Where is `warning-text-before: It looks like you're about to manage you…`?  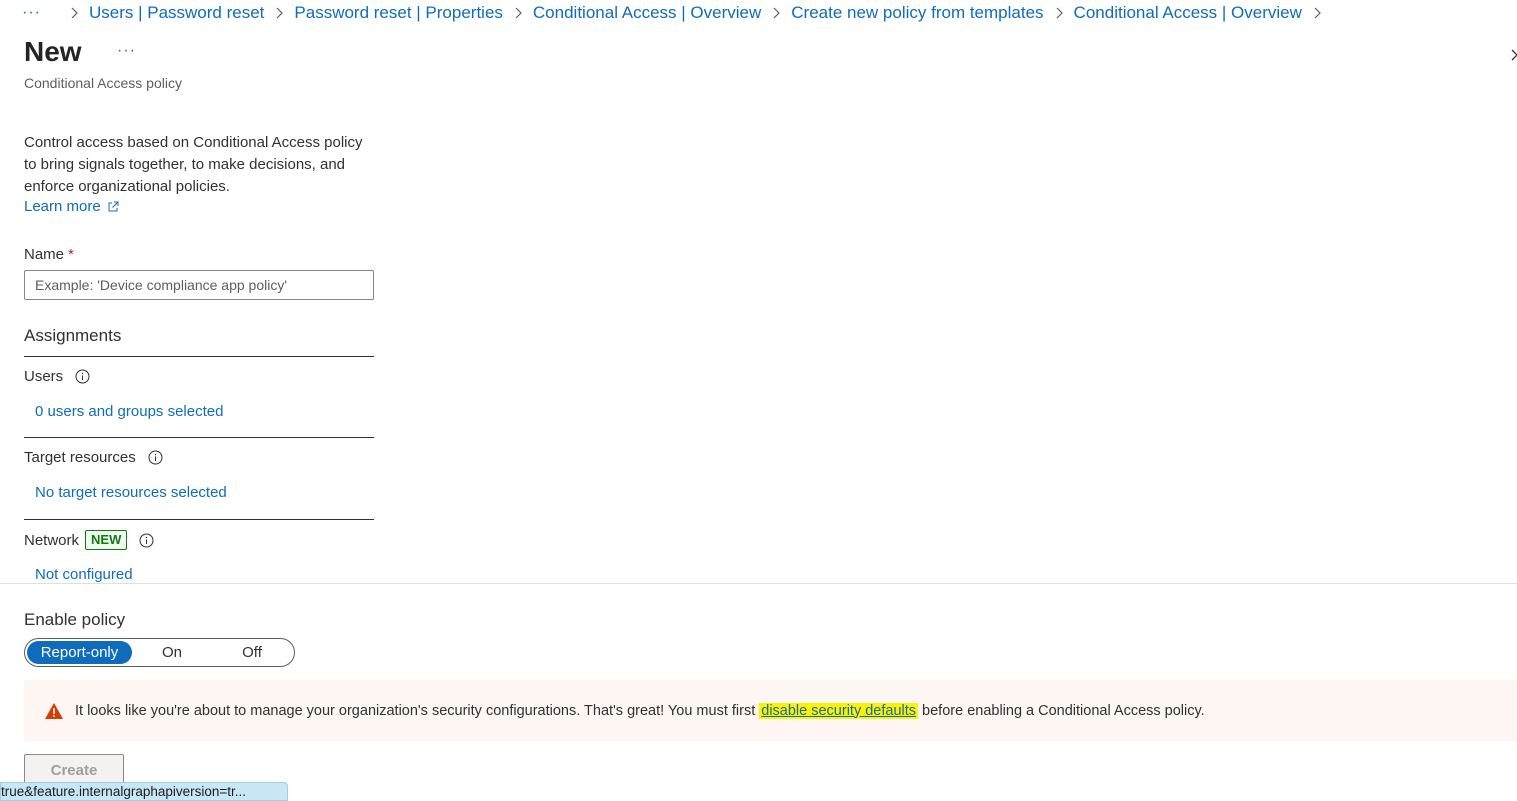
warning-text-before: It looks like you're about to manage you… is located at coordinates (415, 710).